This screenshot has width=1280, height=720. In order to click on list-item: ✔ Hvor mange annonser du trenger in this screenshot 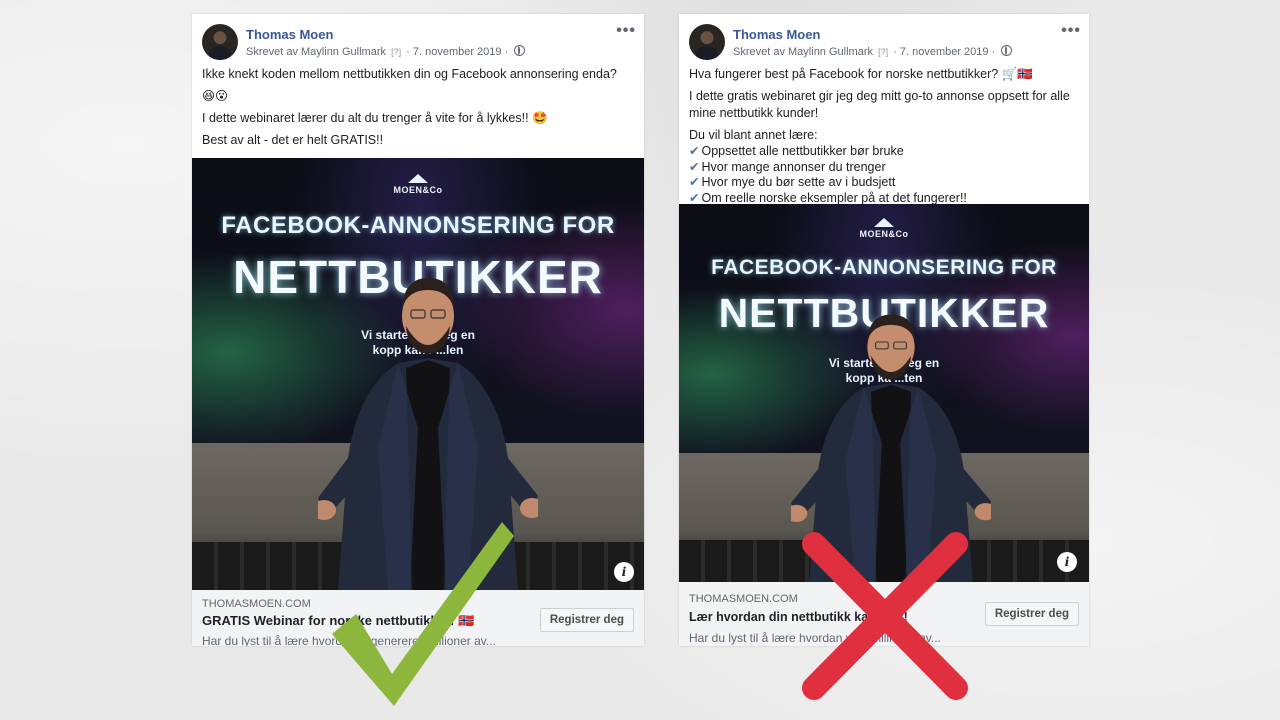, I will do `click(884, 168)`.